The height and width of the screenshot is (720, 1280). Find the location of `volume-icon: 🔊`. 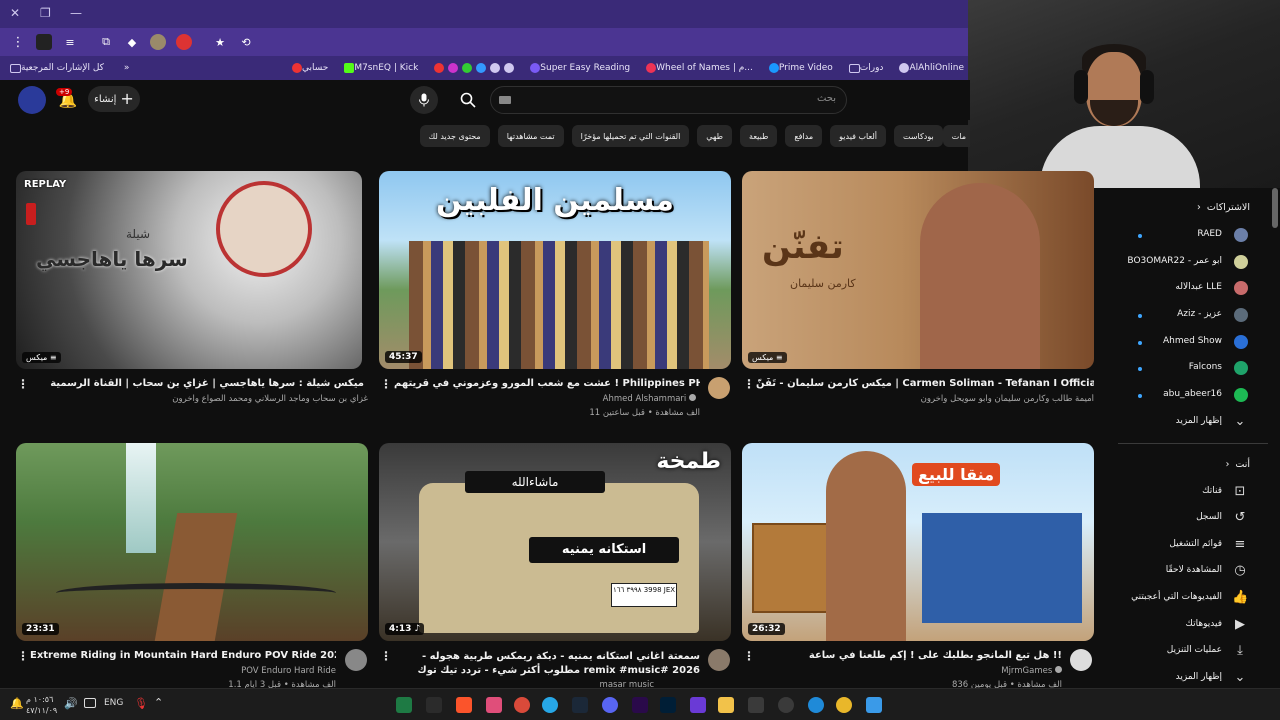

volume-icon: 🔊 is located at coordinates (71, 703).